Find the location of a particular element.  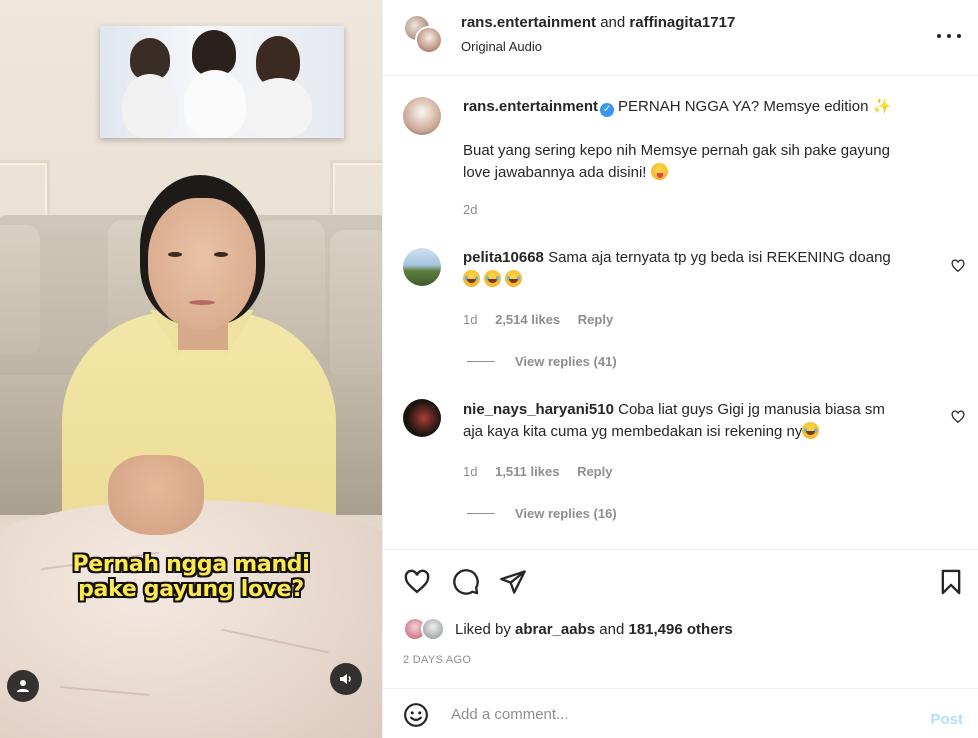

collab-avatars is located at coordinates (424, 35).